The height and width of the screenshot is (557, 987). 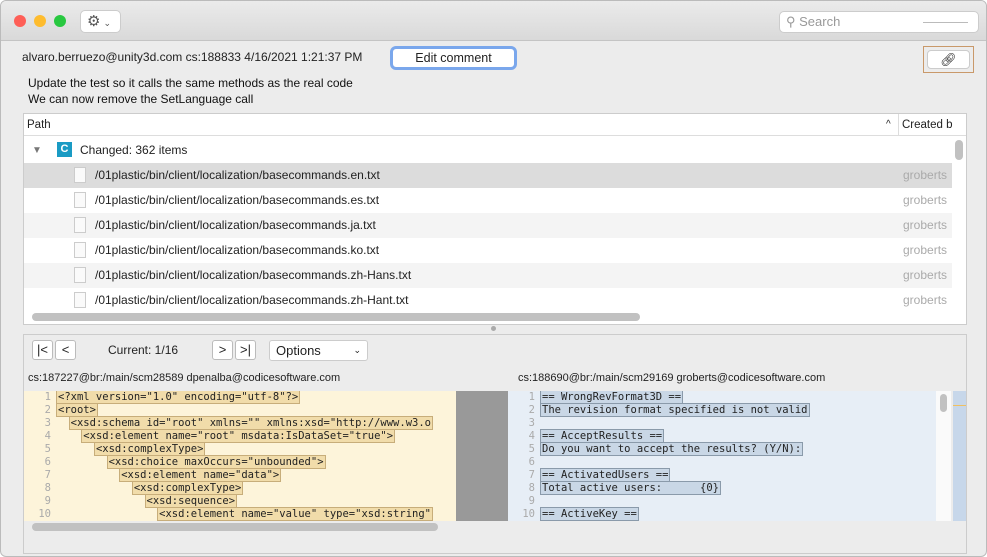 What do you see at coordinates (245, 350) in the screenshot?
I see `last-difference-button: >|` at bounding box center [245, 350].